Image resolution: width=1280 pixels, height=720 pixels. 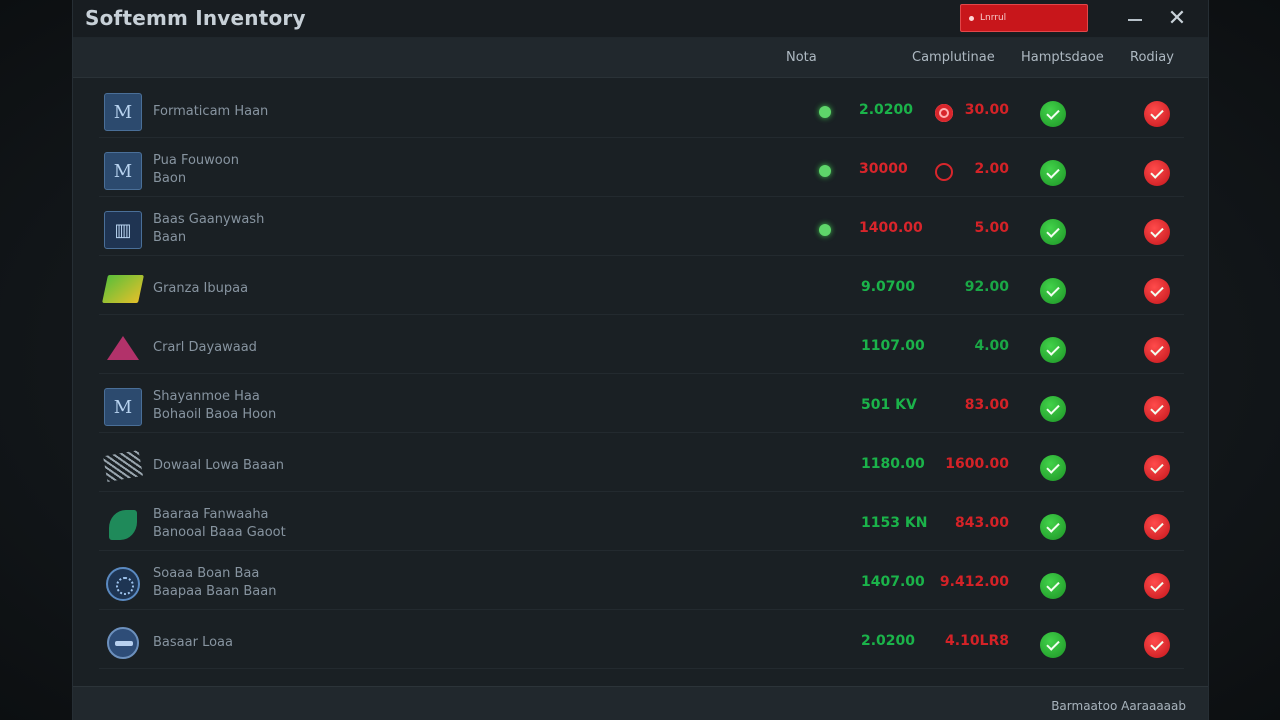 I want to click on comp-value: 843.00, so click(x=981, y=523).